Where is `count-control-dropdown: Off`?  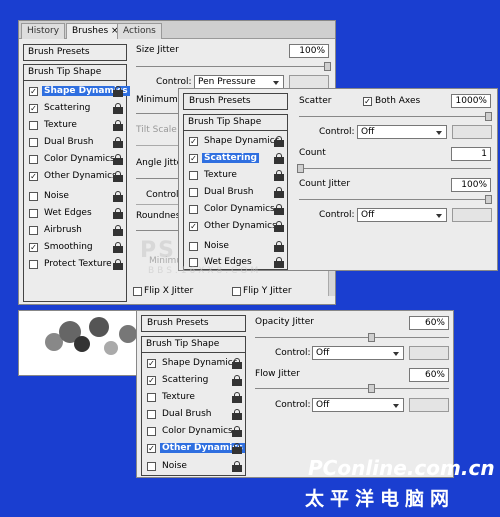 count-control-dropdown: Off is located at coordinates (402, 215).